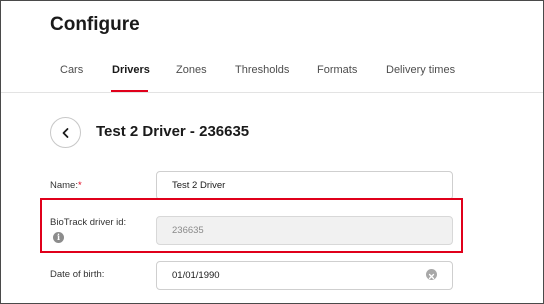 This screenshot has width=544, height=304. Describe the element at coordinates (71, 70) in the screenshot. I see `tab-cars: Cars` at that location.